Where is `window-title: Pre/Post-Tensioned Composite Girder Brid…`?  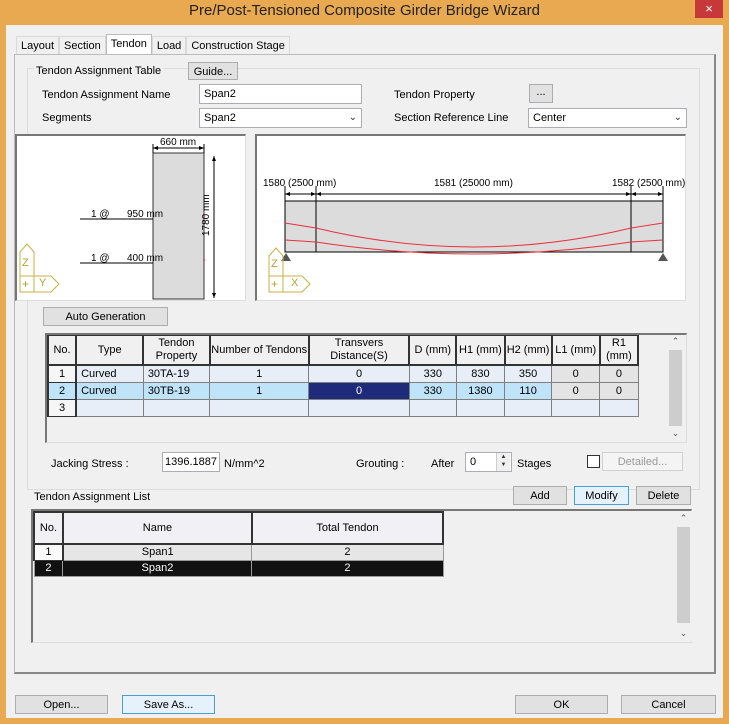
window-title: Pre/Post-Tensioned Composite Girder Brid… is located at coordinates (364, 10).